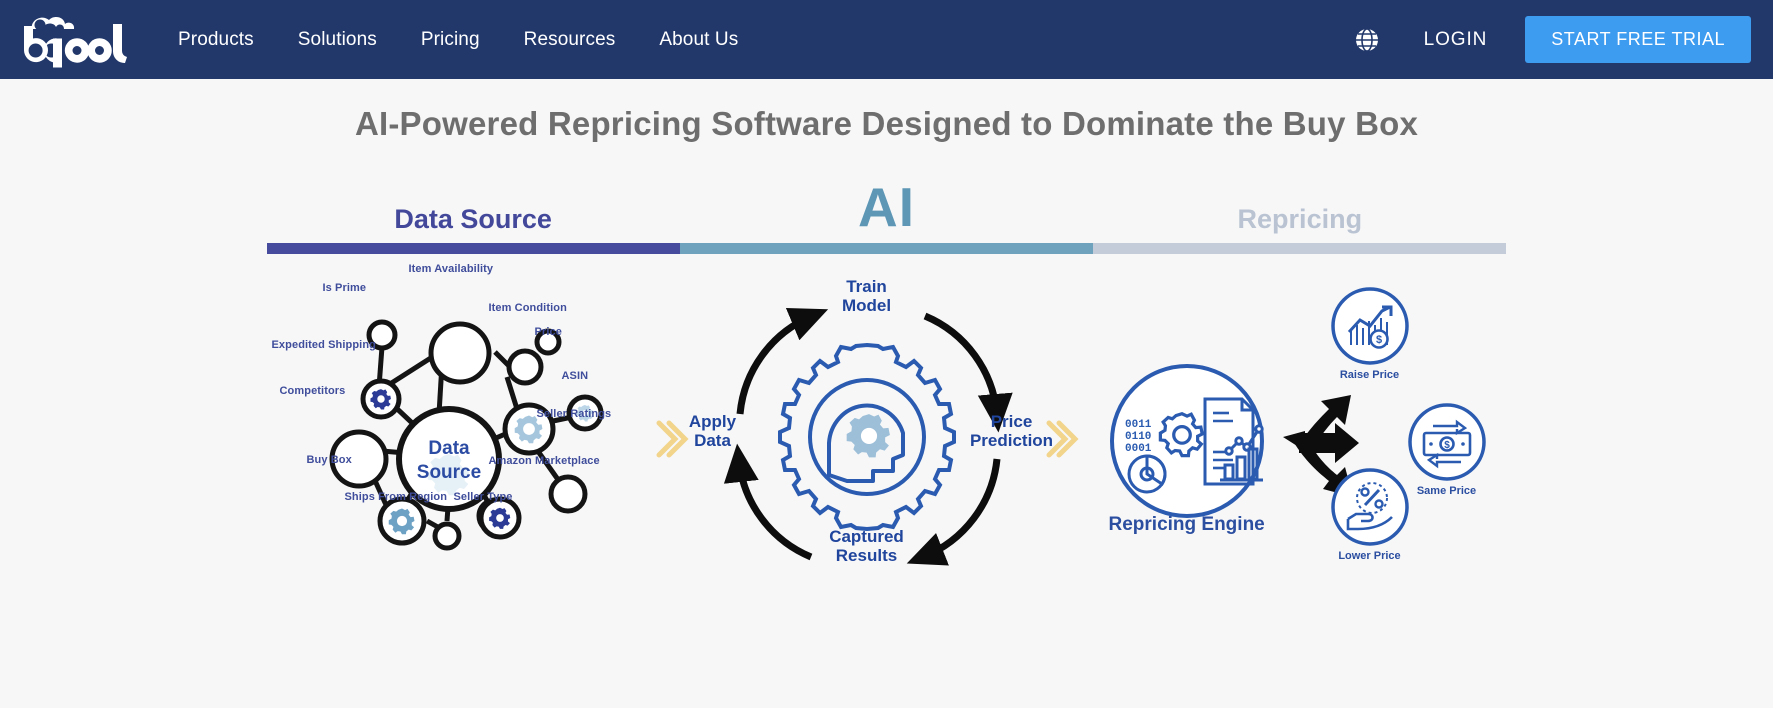 The width and height of the screenshot is (1773, 708). I want to click on outcome-label-same-price: Same Price, so click(1446, 491).